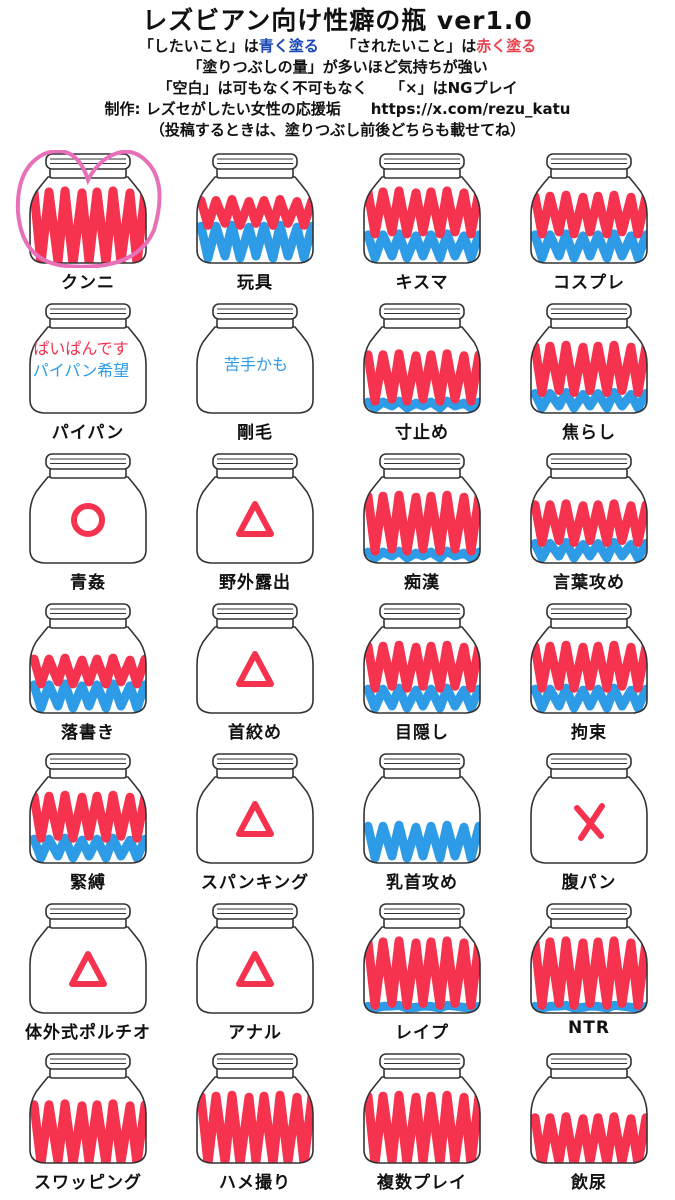  What do you see at coordinates (422, 883) in the screenshot?
I see `jar-label: 乳首攻め` at bounding box center [422, 883].